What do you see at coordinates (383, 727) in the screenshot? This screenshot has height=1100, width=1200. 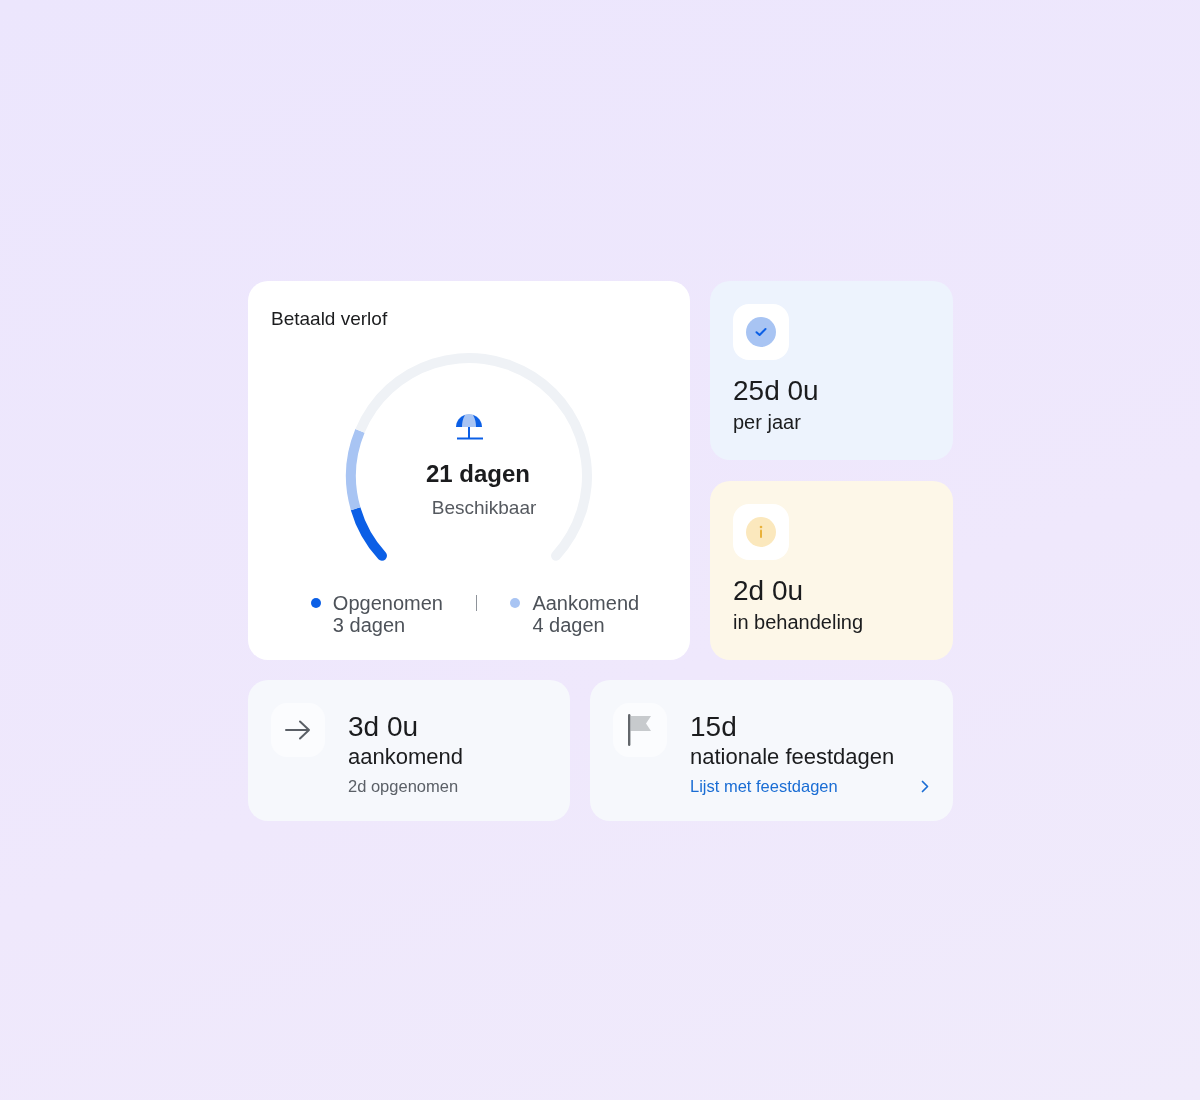 I see `stat-value: 3d 0u` at bounding box center [383, 727].